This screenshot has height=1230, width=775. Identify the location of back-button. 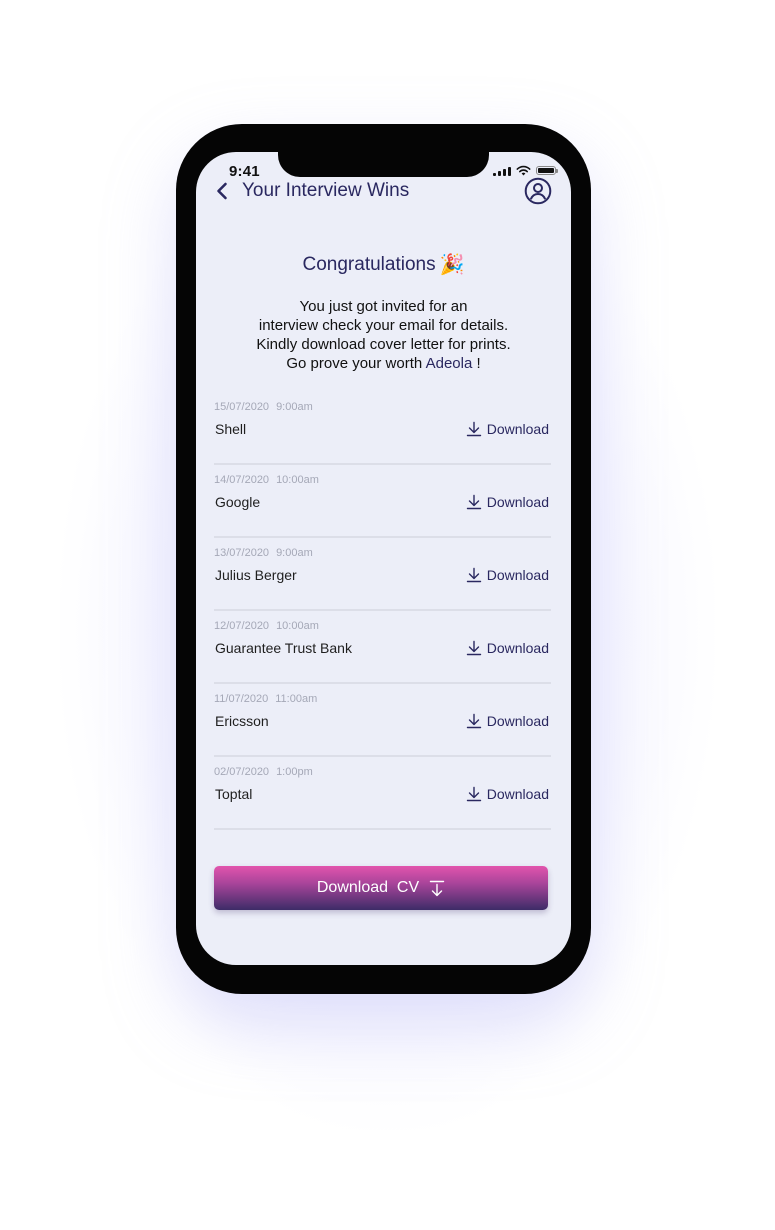
(222, 191).